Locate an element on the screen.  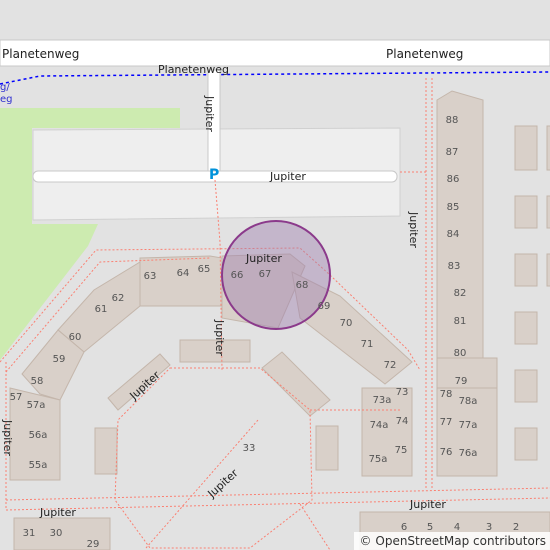
house-number: 64 is located at coordinates (183, 273).